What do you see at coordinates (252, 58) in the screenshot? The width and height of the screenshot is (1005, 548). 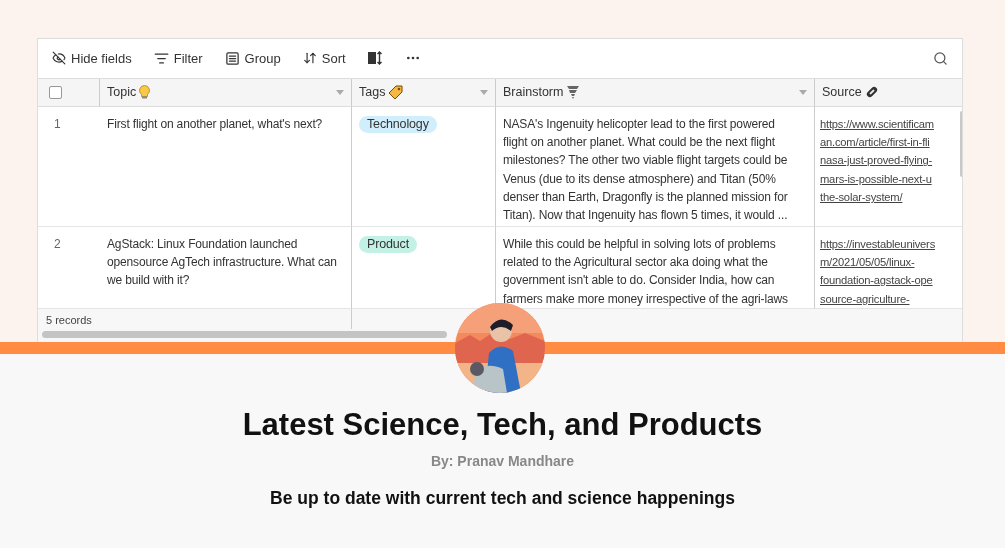 I see `toolbar-button: Group` at bounding box center [252, 58].